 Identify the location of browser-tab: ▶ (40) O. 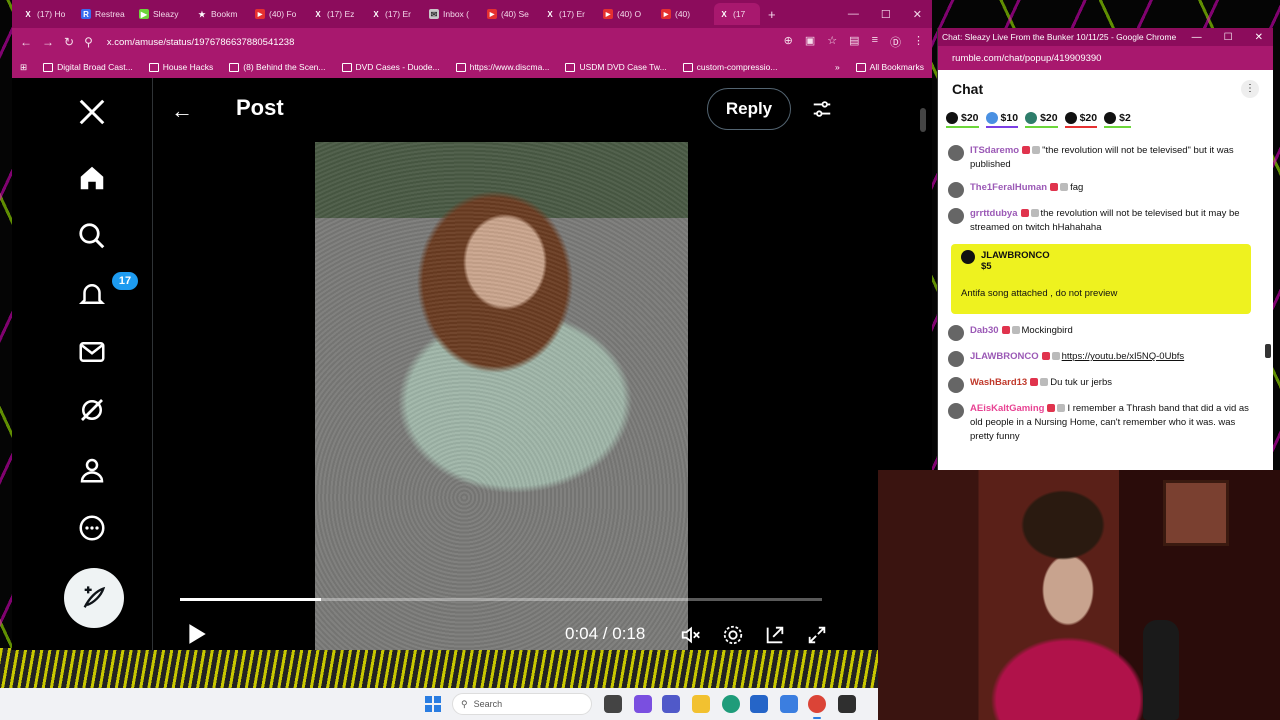
(627, 14).